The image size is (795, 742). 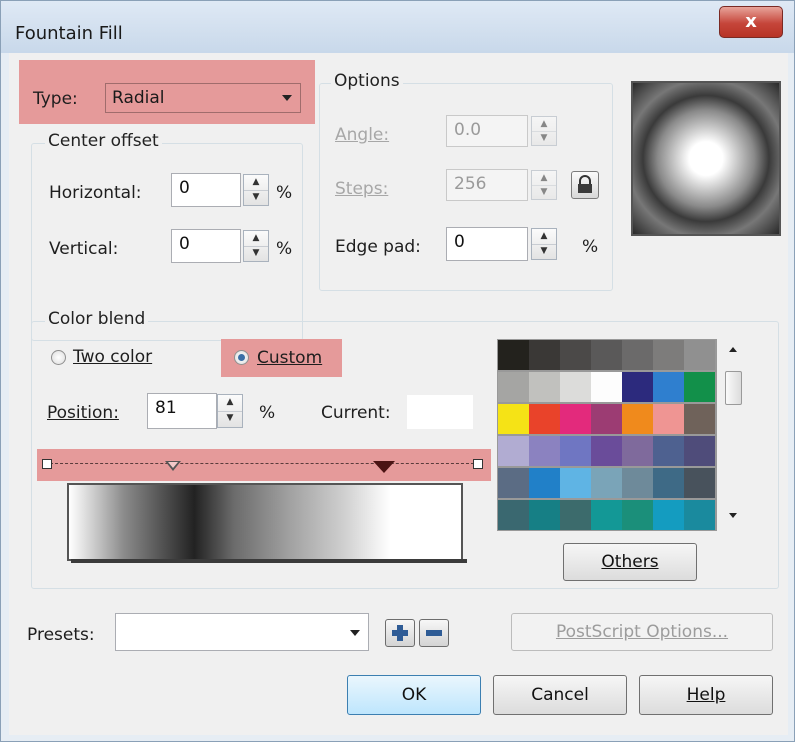 What do you see at coordinates (103, 141) in the screenshot?
I see `center-offset-label: Center offset` at bounding box center [103, 141].